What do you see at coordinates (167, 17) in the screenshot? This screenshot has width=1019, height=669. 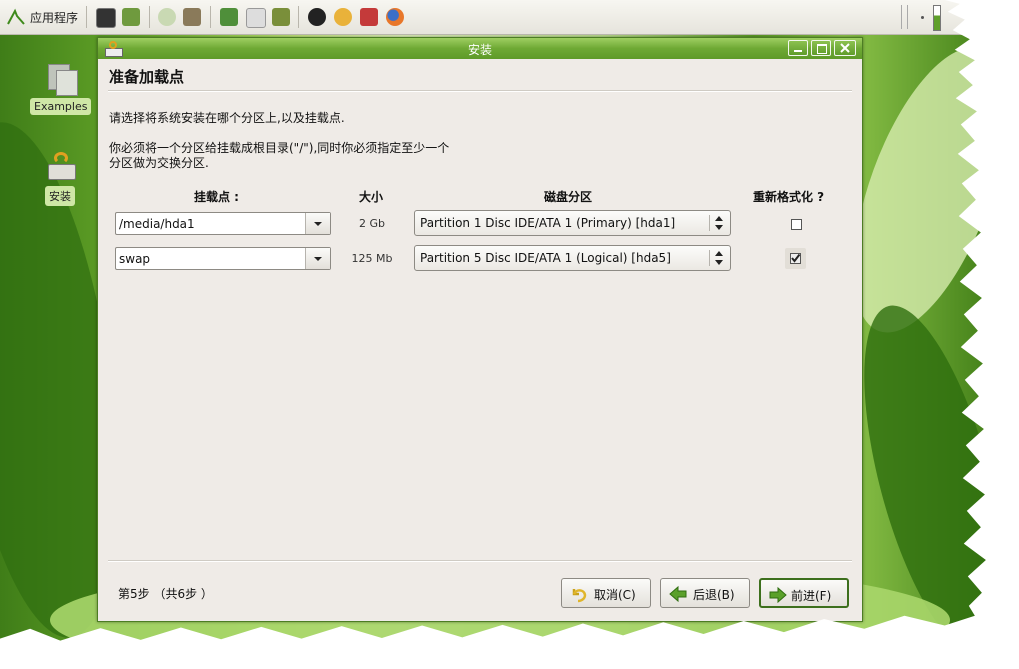 I see `music-icon` at bounding box center [167, 17].